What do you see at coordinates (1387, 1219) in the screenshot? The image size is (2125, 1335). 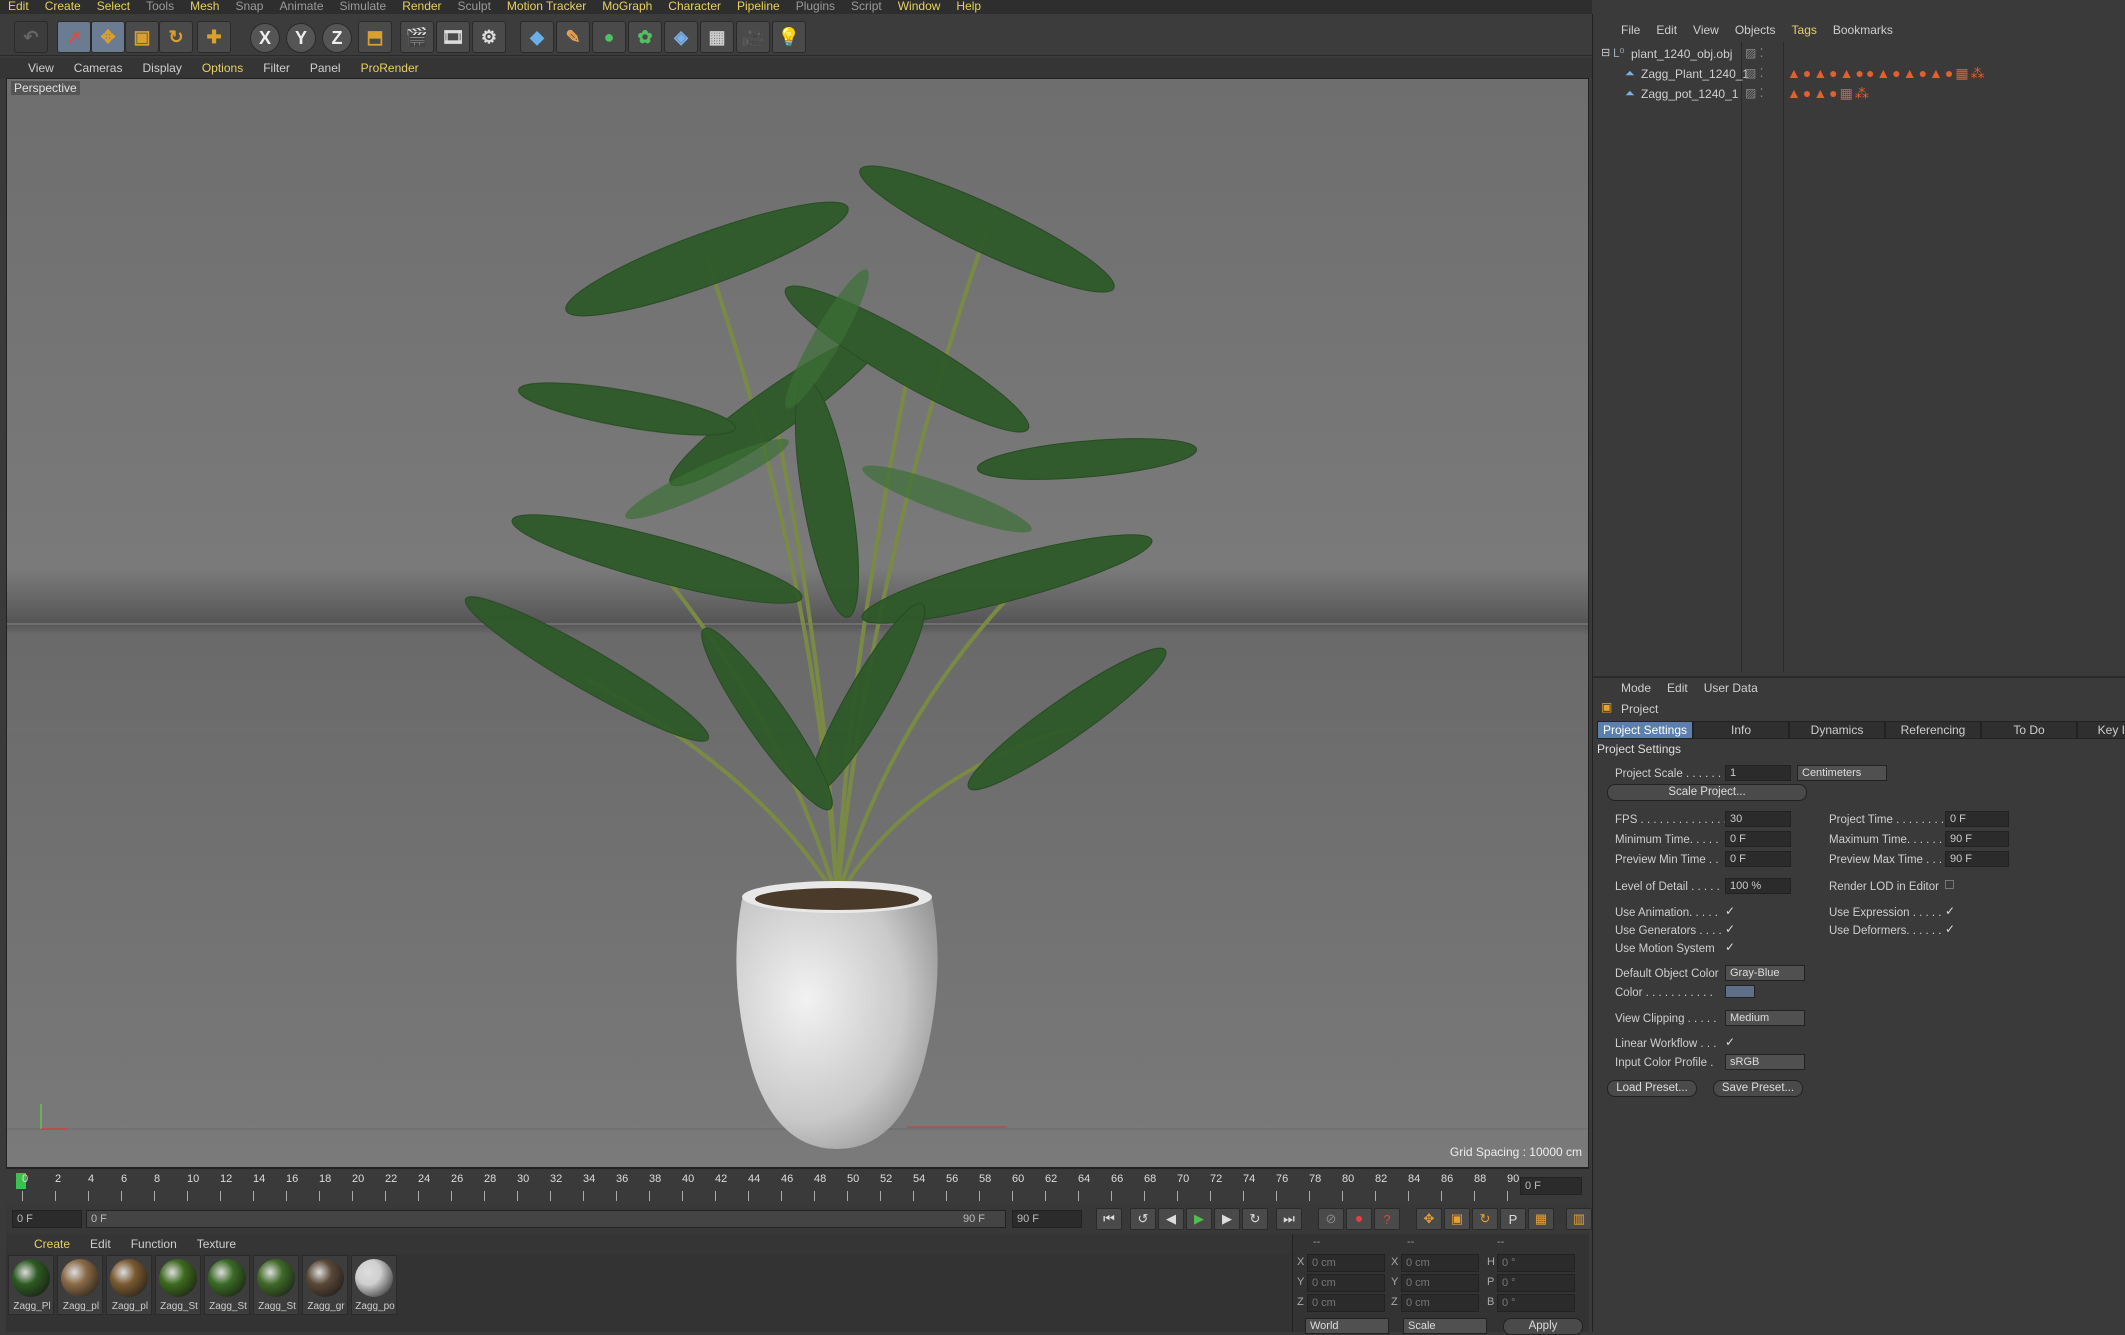 I see `autokey-icon: ?` at bounding box center [1387, 1219].